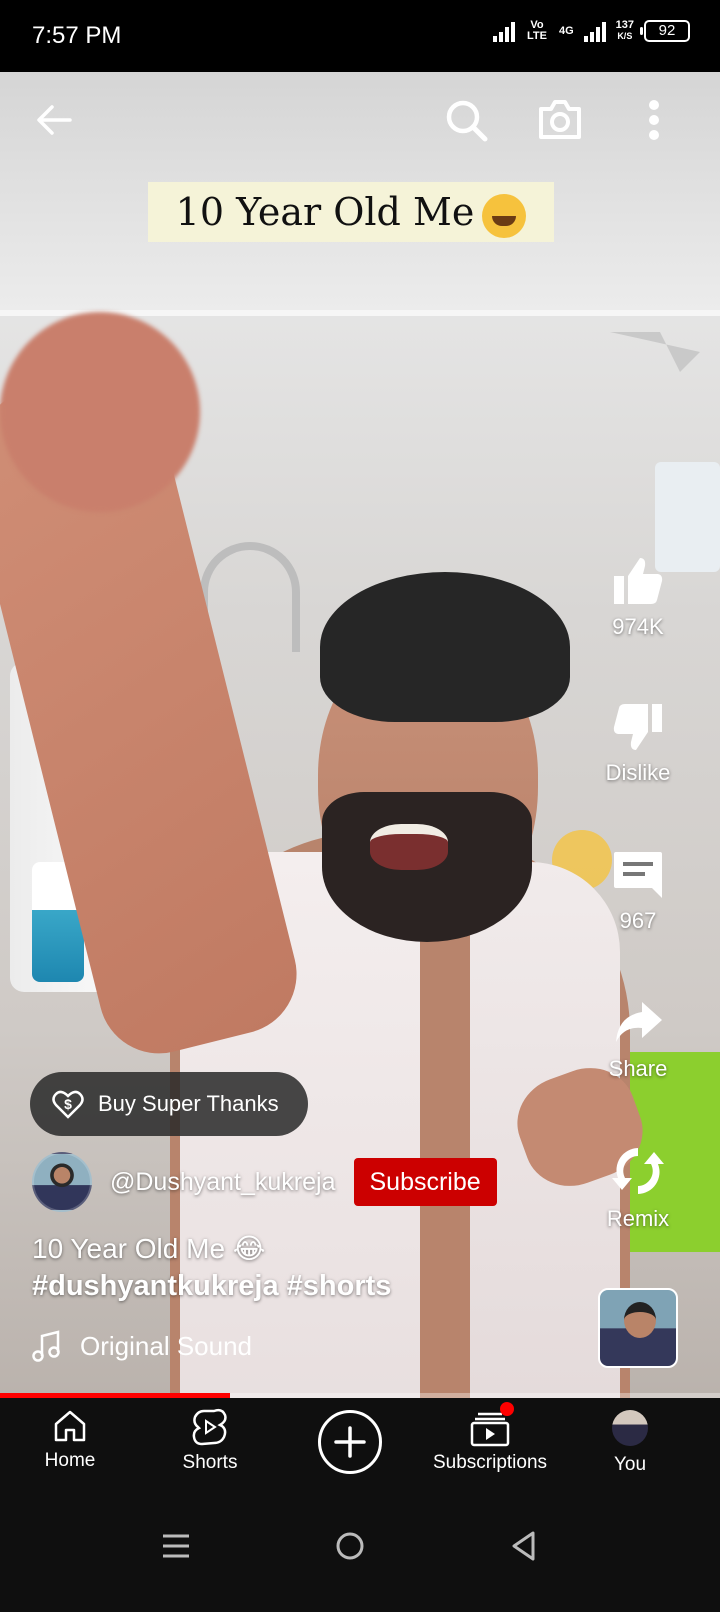  What do you see at coordinates (640, 1320) in the screenshot?
I see `sound-thumbnail-face` at bounding box center [640, 1320].